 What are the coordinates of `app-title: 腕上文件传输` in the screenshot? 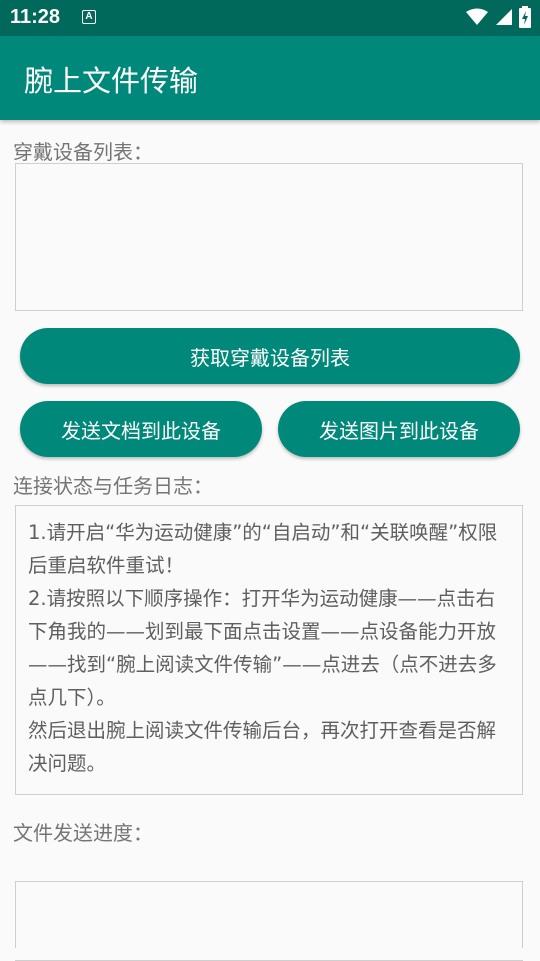 It's located at (111, 81).